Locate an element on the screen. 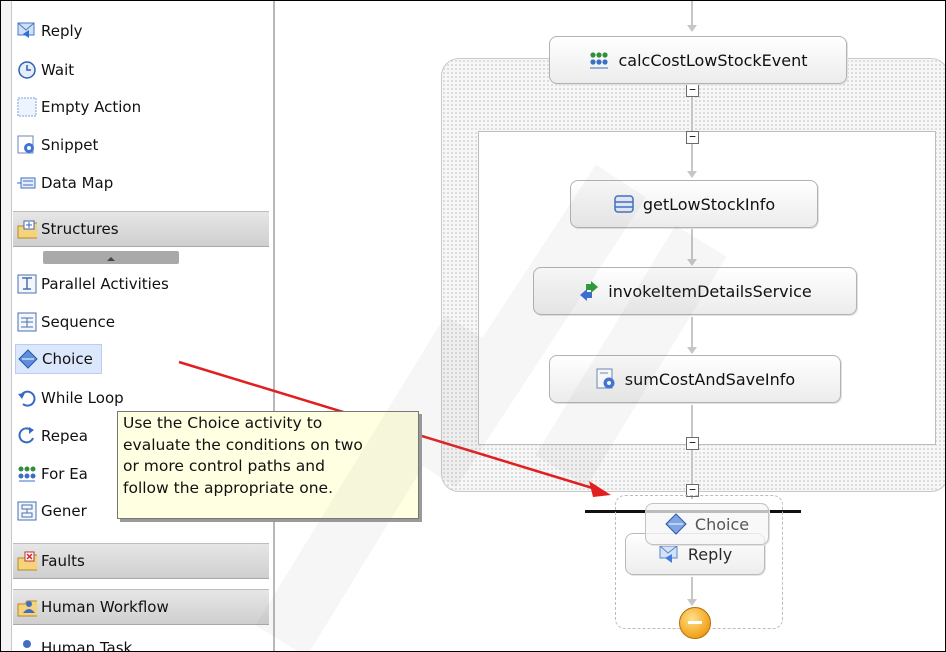 This screenshot has width=946, height=652. palette-item-label: Wait is located at coordinates (58, 70).